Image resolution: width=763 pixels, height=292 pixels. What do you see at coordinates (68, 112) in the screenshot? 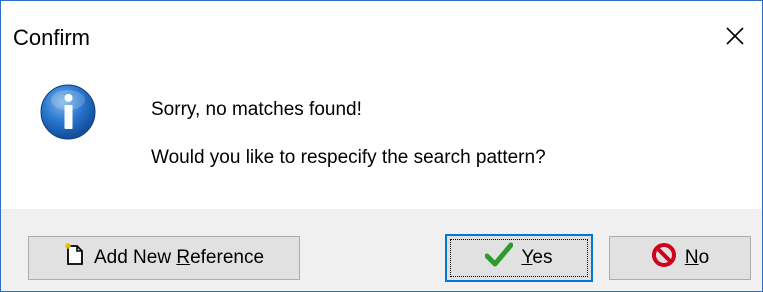
I see `info-icon` at bounding box center [68, 112].